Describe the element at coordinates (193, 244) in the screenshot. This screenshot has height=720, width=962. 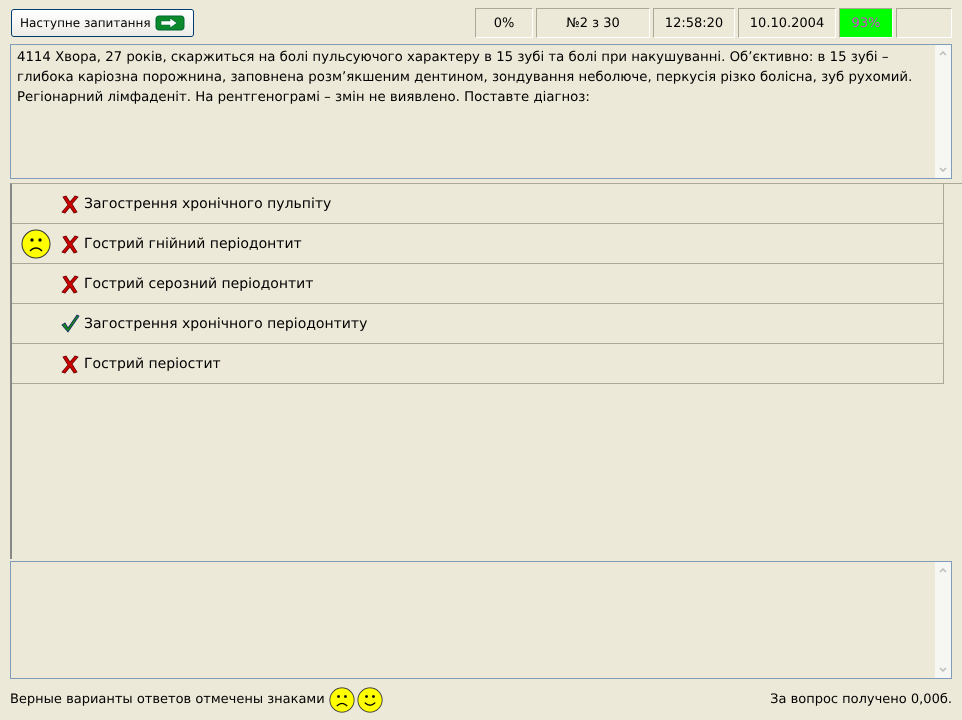
I see `answer-text: Гострий гнійний періодонтит` at that location.